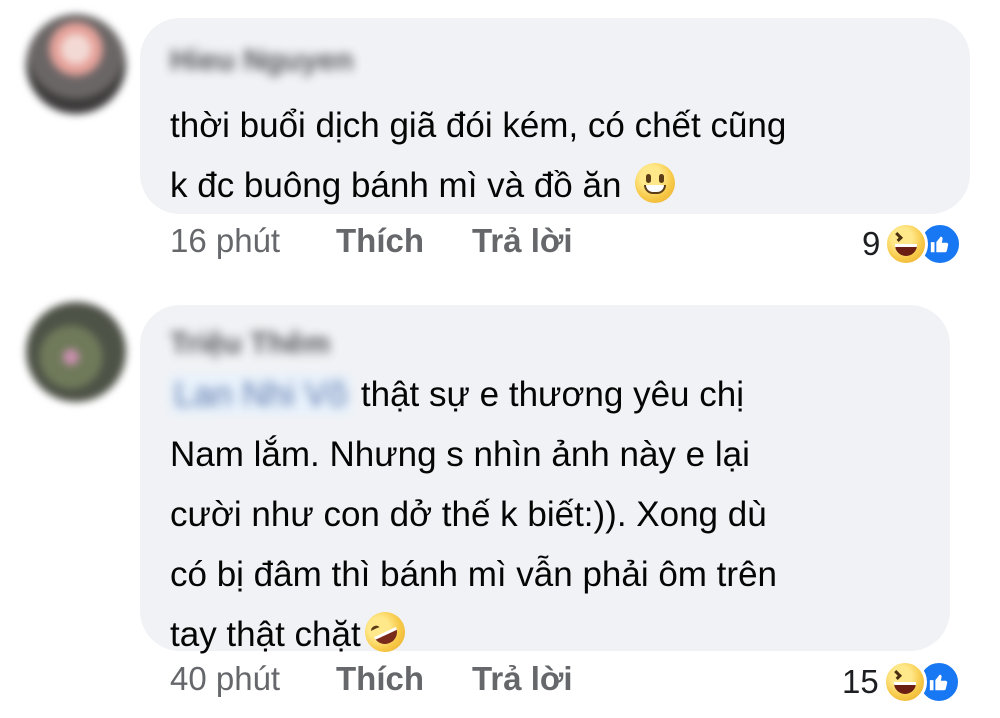 This screenshot has height=718, width=1000. Describe the element at coordinates (253, 241) in the screenshot. I see `comment-timestamp: 16 phút` at that location.